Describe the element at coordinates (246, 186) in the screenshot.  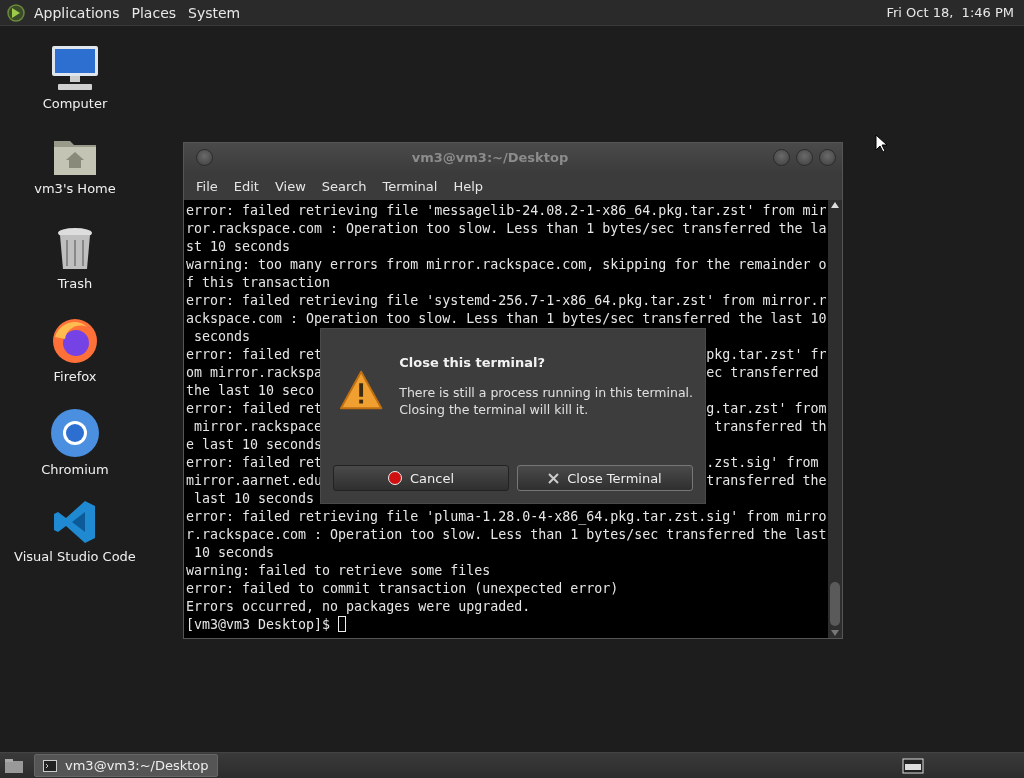
I see `menu-item: Edit` at that location.